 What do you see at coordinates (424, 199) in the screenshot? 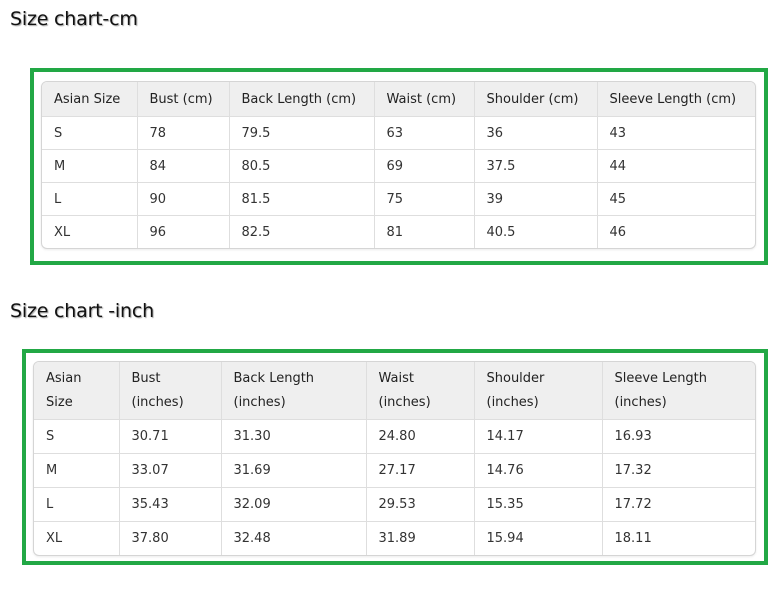
I see `table-cell: 75` at bounding box center [424, 199].